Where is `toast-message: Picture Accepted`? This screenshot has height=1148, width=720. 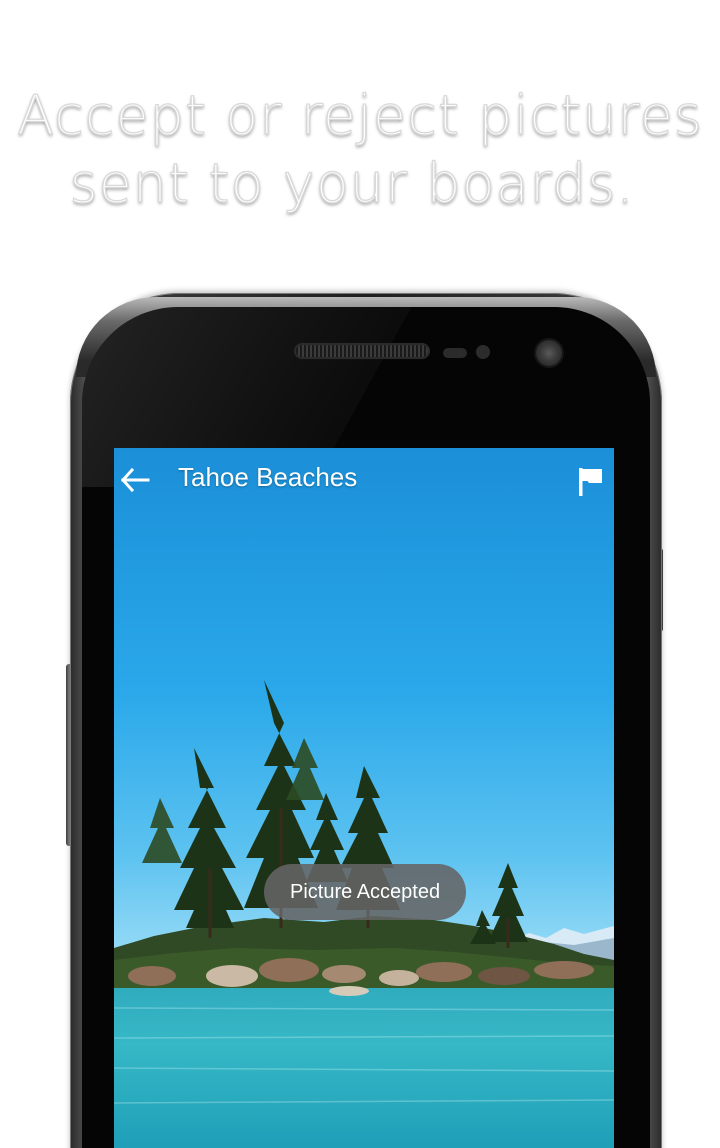 toast-message: Picture Accepted is located at coordinates (365, 892).